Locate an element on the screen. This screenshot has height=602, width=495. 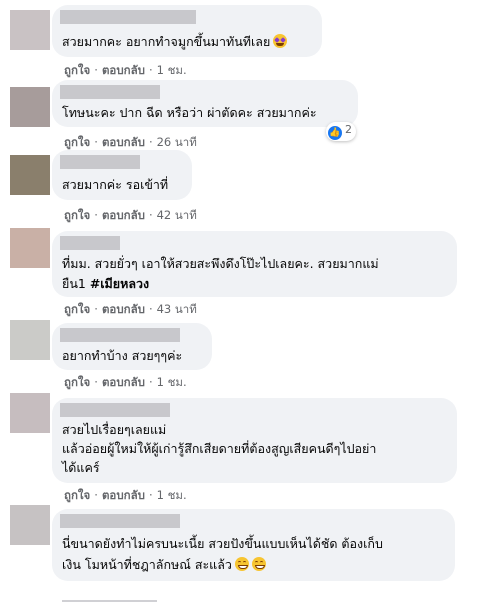
comment-text: ได้แคร์ is located at coordinates (81, 467).